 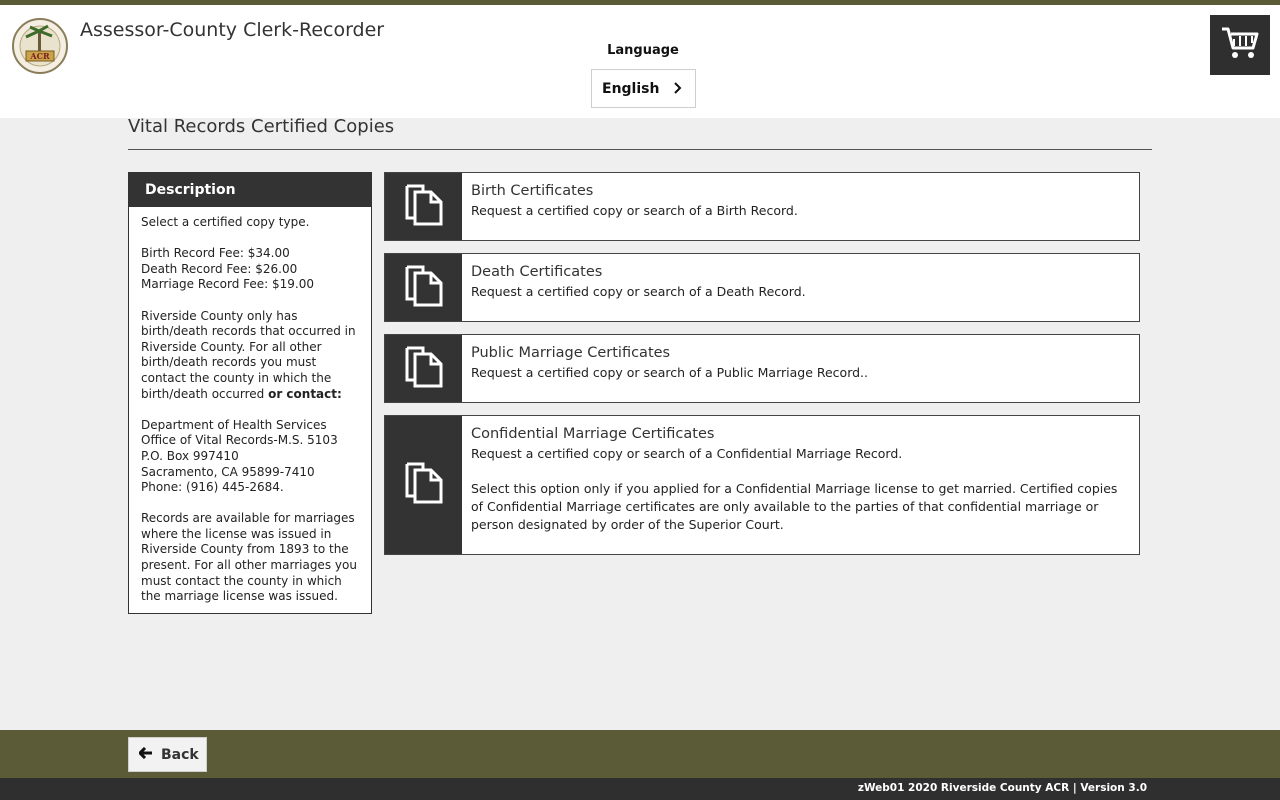 What do you see at coordinates (180, 754) in the screenshot?
I see `back-label: Back` at bounding box center [180, 754].